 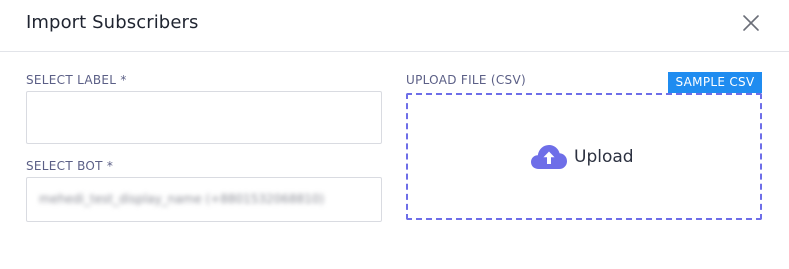 What do you see at coordinates (70, 166) in the screenshot?
I see `select-bot-label: SELECT BOT *` at bounding box center [70, 166].